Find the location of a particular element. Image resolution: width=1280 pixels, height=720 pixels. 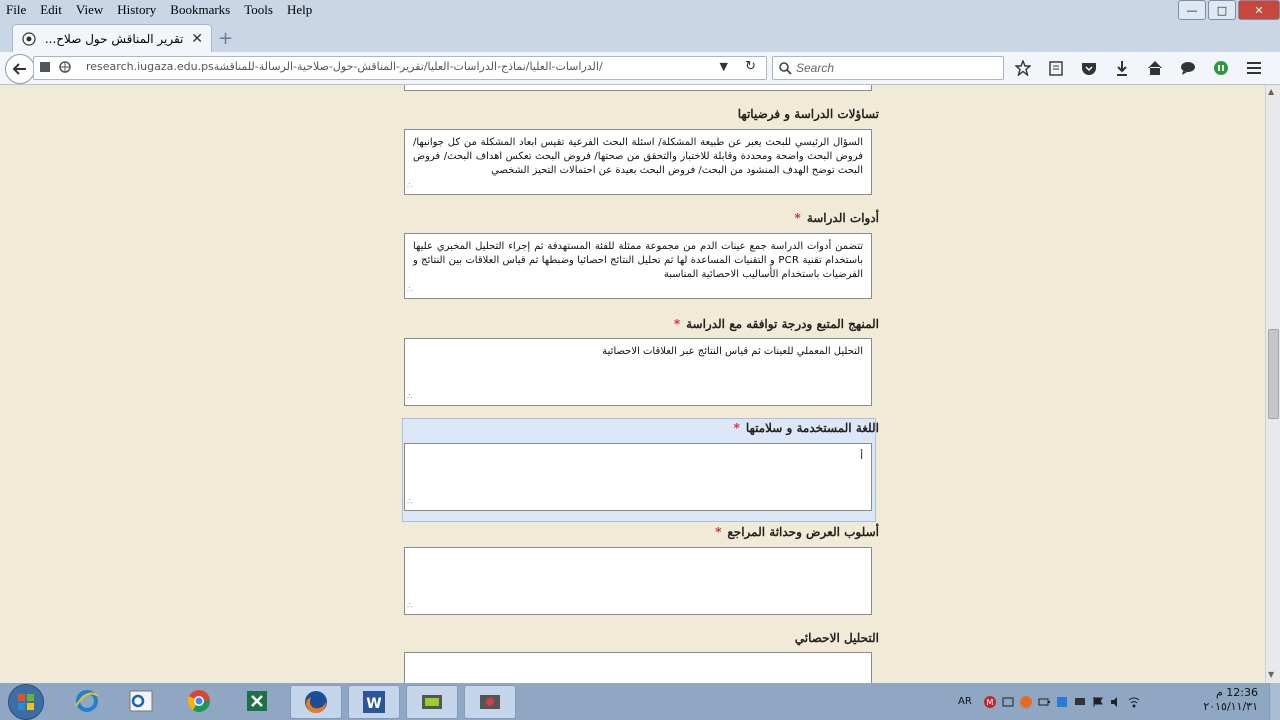

internet-explorer-icon is located at coordinates (87, 701).